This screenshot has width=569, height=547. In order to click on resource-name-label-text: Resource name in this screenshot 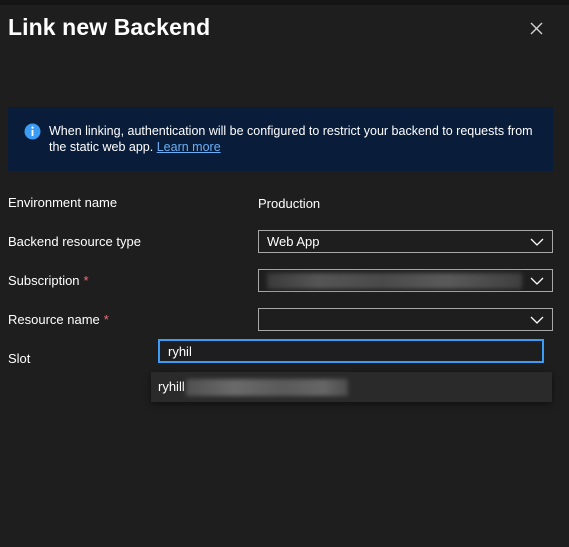, I will do `click(54, 319)`.